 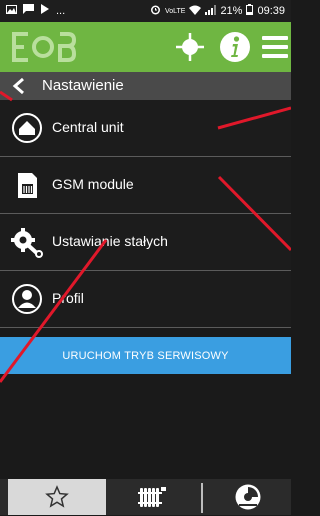 I want to click on app-bar, so click(x=145, y=47).